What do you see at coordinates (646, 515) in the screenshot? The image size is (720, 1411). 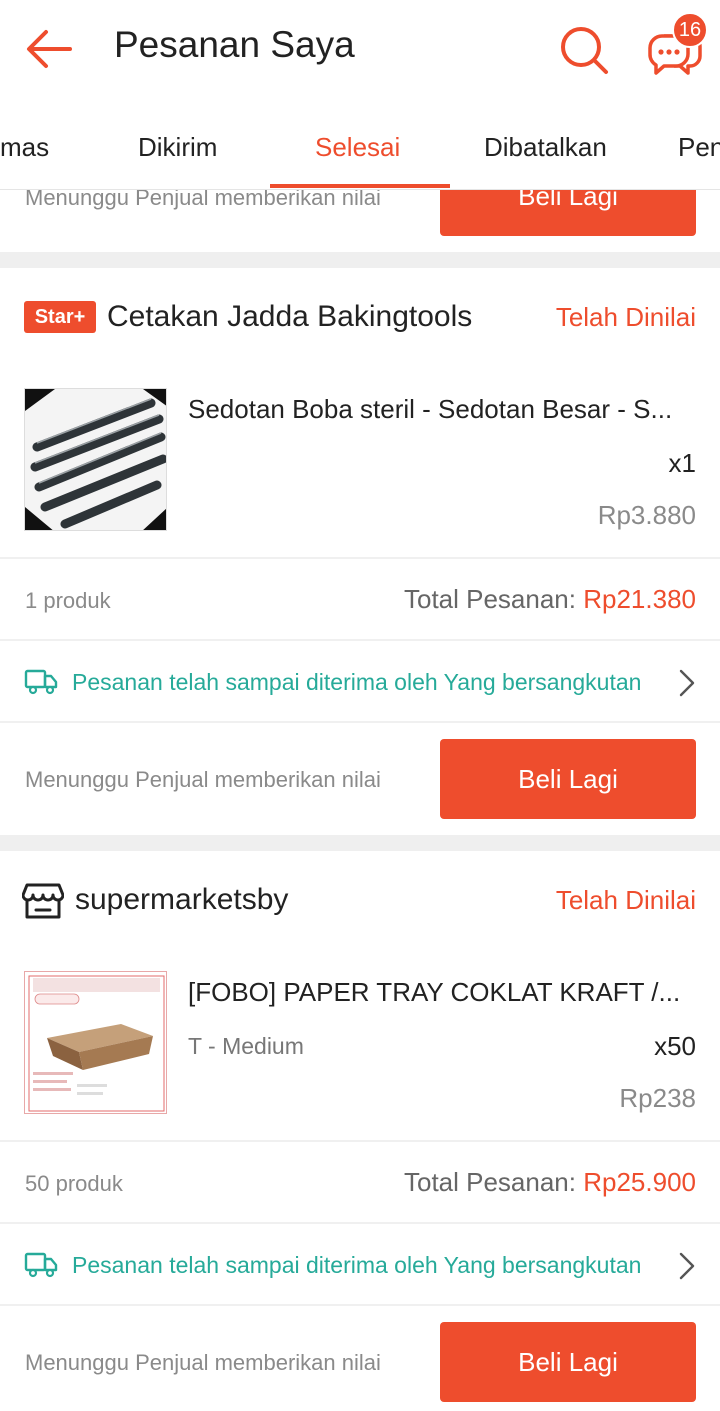 I see `product-price: Rp3.880` at bounding box center [646, 515].